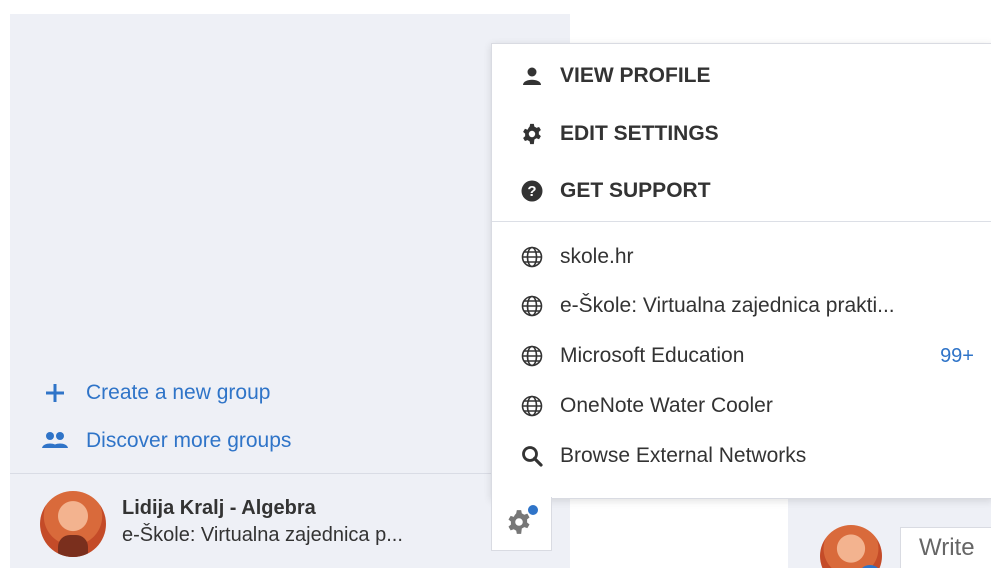 Image resolution: width=991 pixels, height=568 pixels. What do you see at coordinates (639, 133) in the screenshot?
I see `edit-settings-label: EDIT SETTINGS` at bounding box center [639, 133].